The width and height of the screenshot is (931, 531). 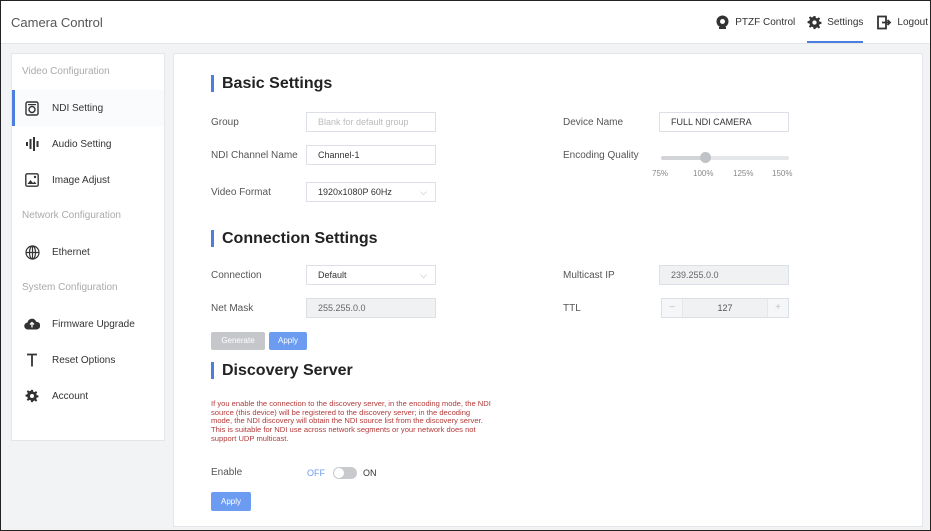 What do you see at coordinates (777, 308) in the screenshot?
I see `ttl-increment-button: +` at bounding box center [777, 308].